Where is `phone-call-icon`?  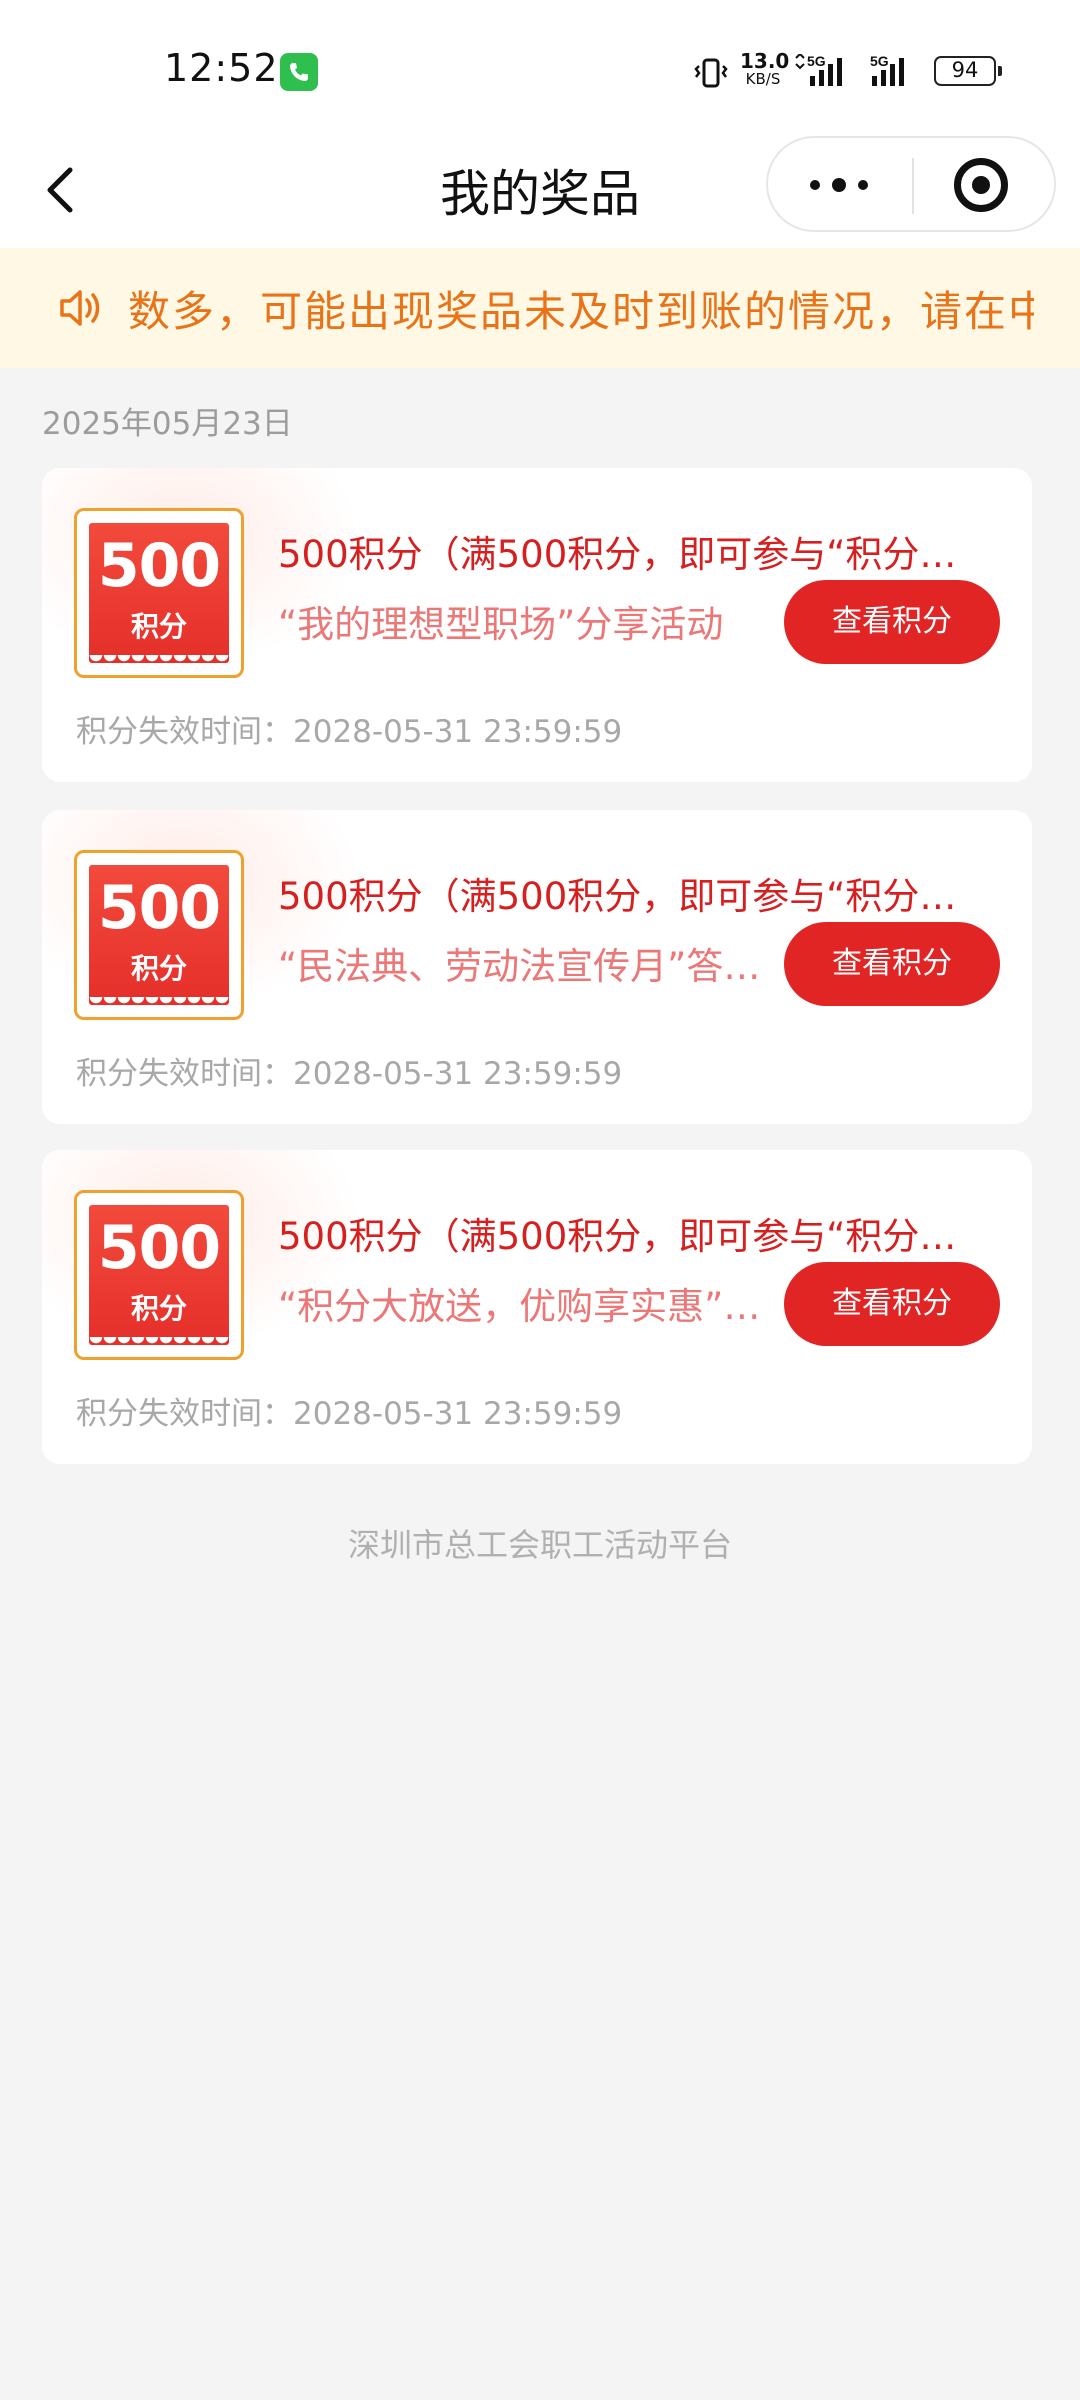
phone-call-icon is located at coordinates (299, 72).